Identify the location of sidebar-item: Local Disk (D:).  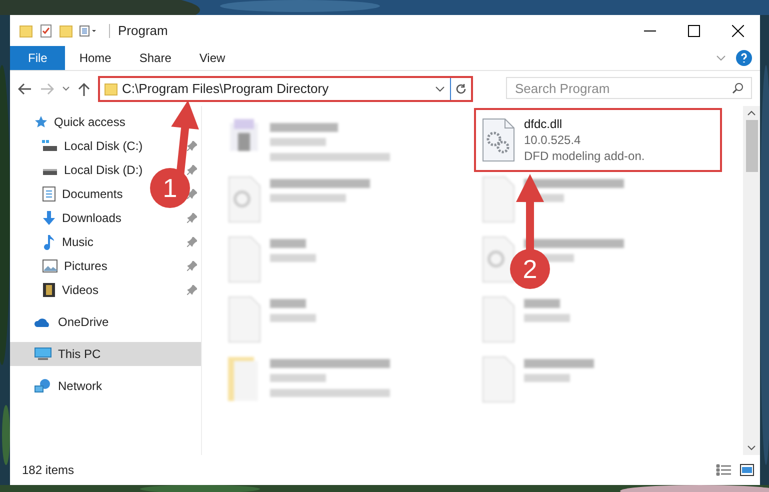
(93, 170).